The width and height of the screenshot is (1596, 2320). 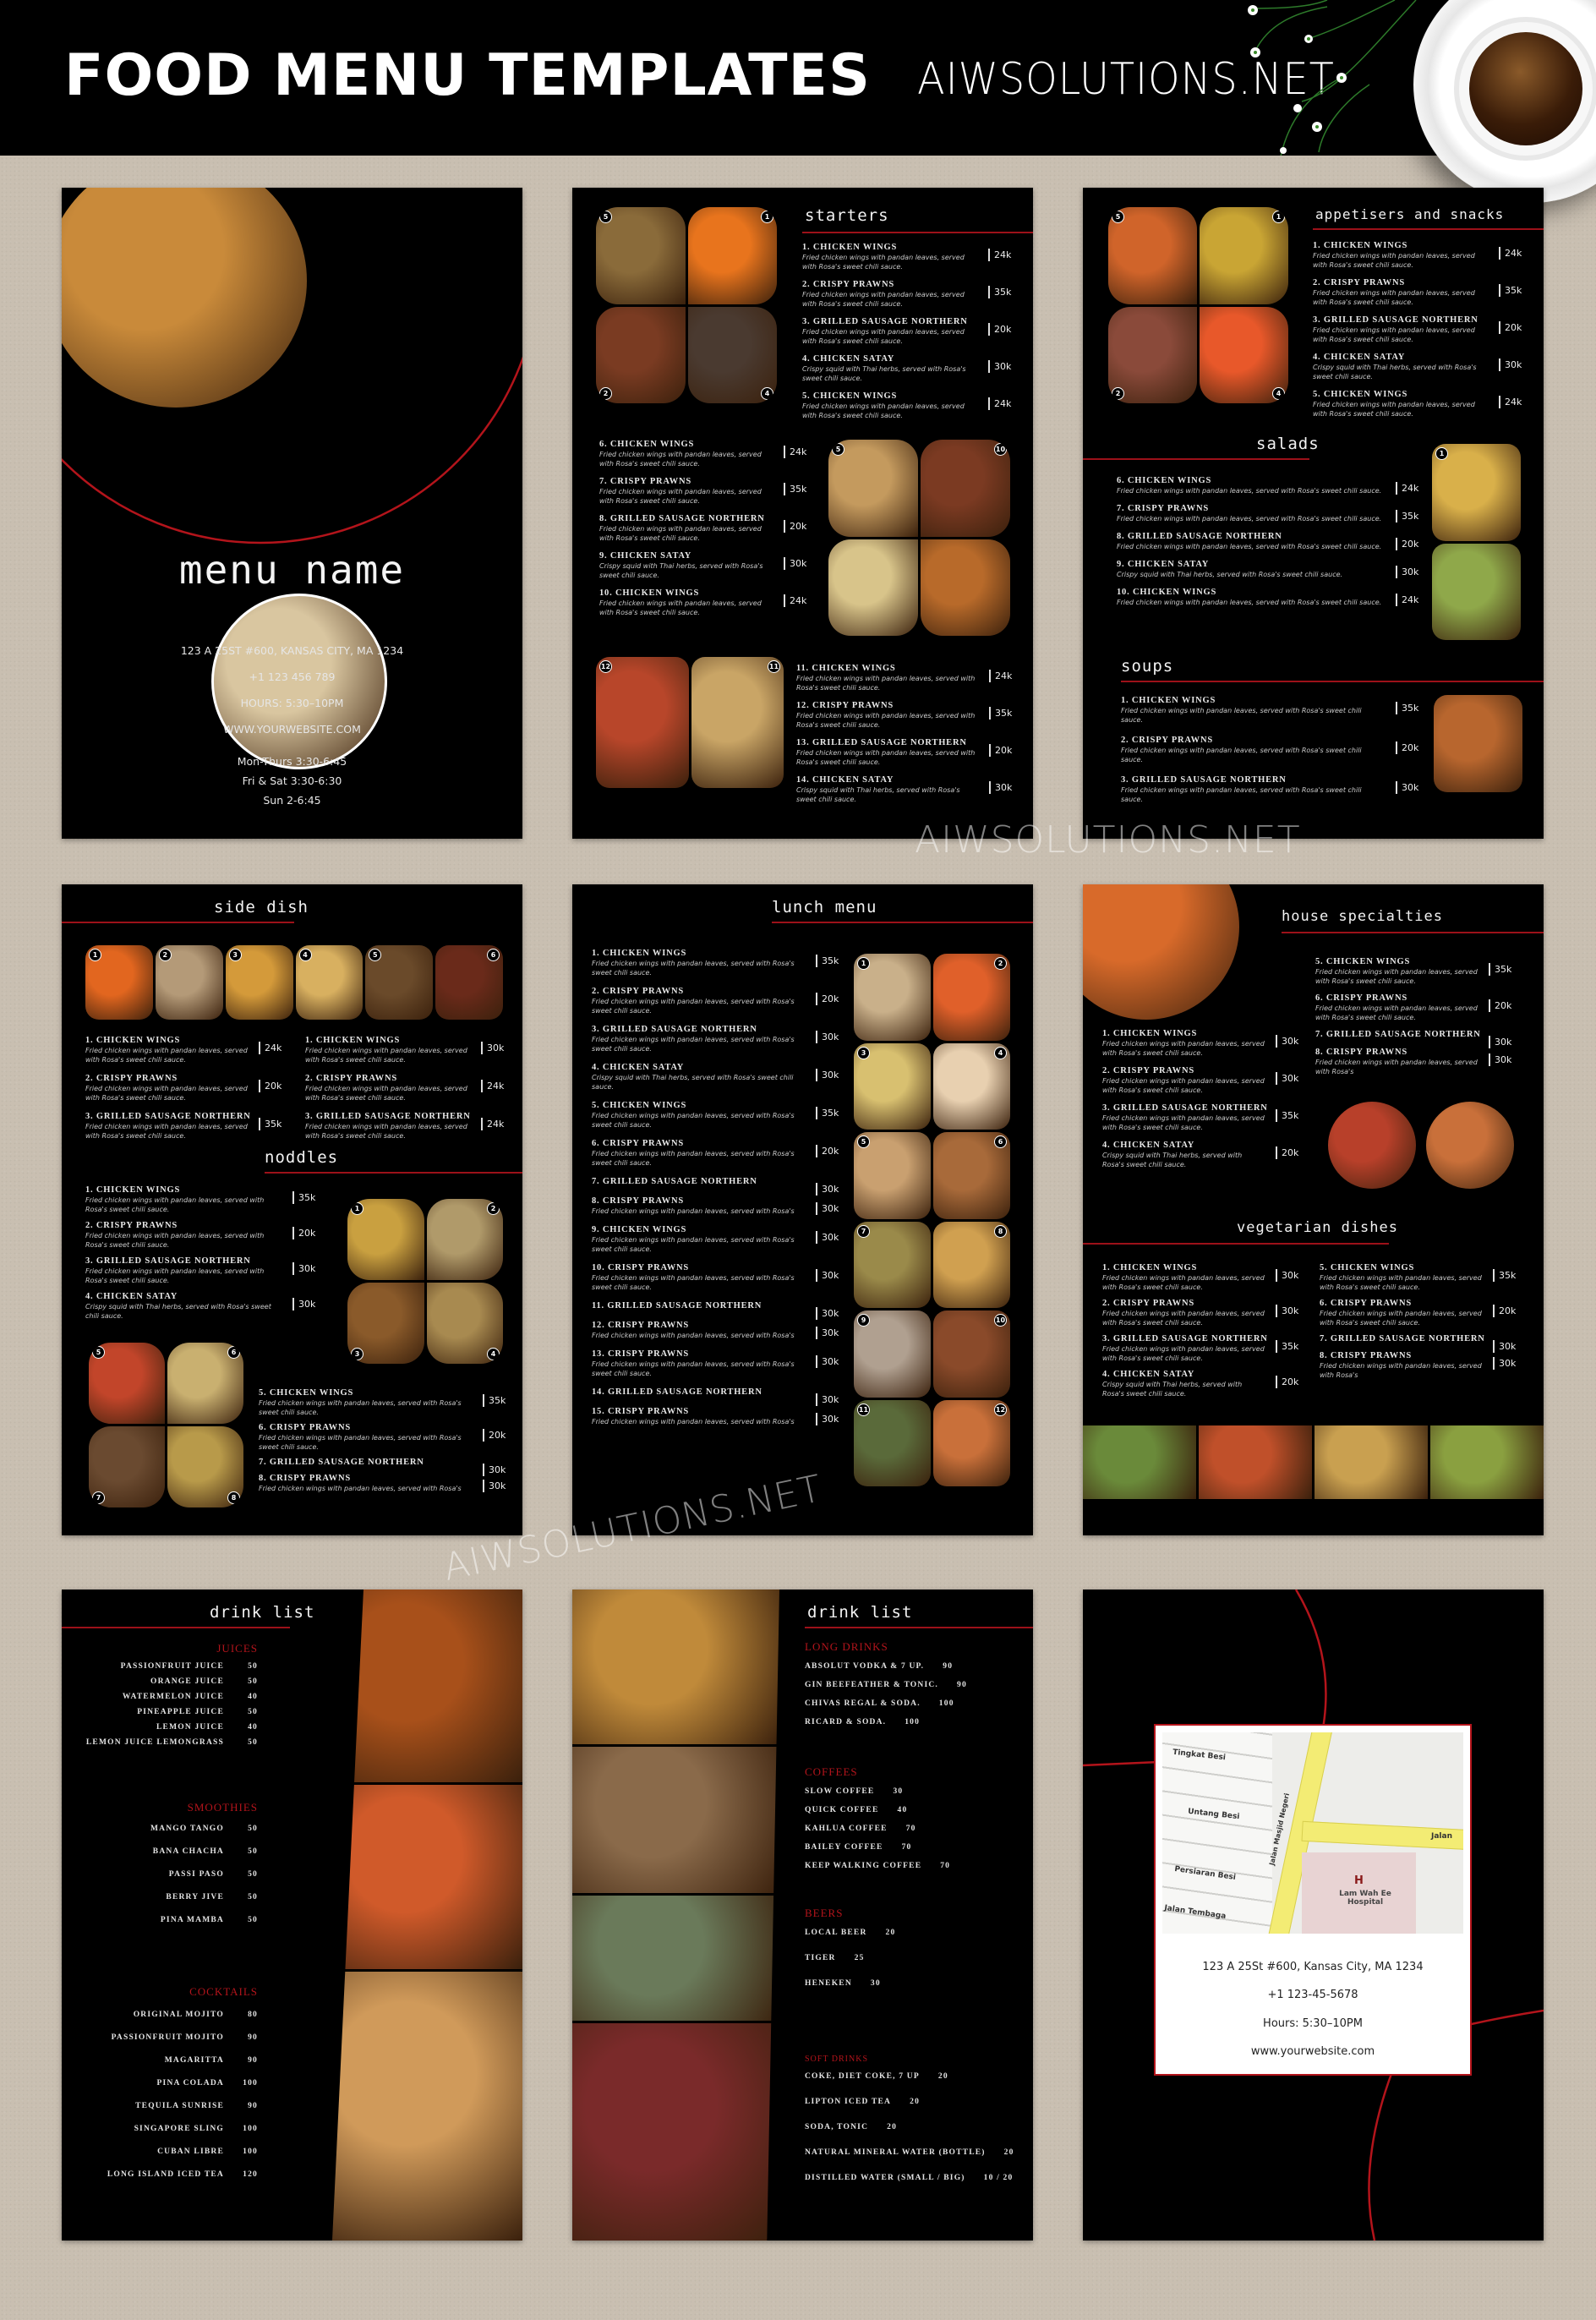 I want to click on drink-item: BANA CHACHA 50, so click(x=204, y=1858).